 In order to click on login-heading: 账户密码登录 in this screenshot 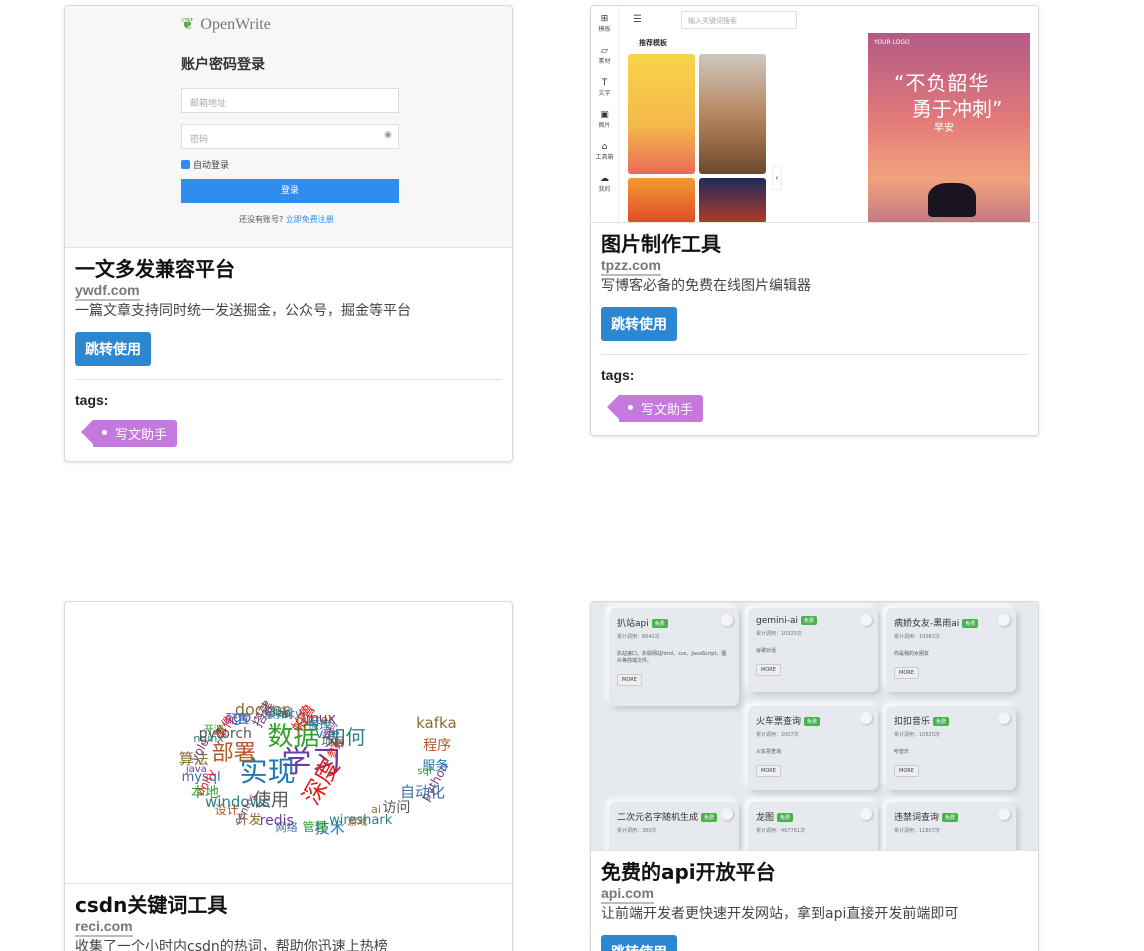, I will do `click(223, 65)`.